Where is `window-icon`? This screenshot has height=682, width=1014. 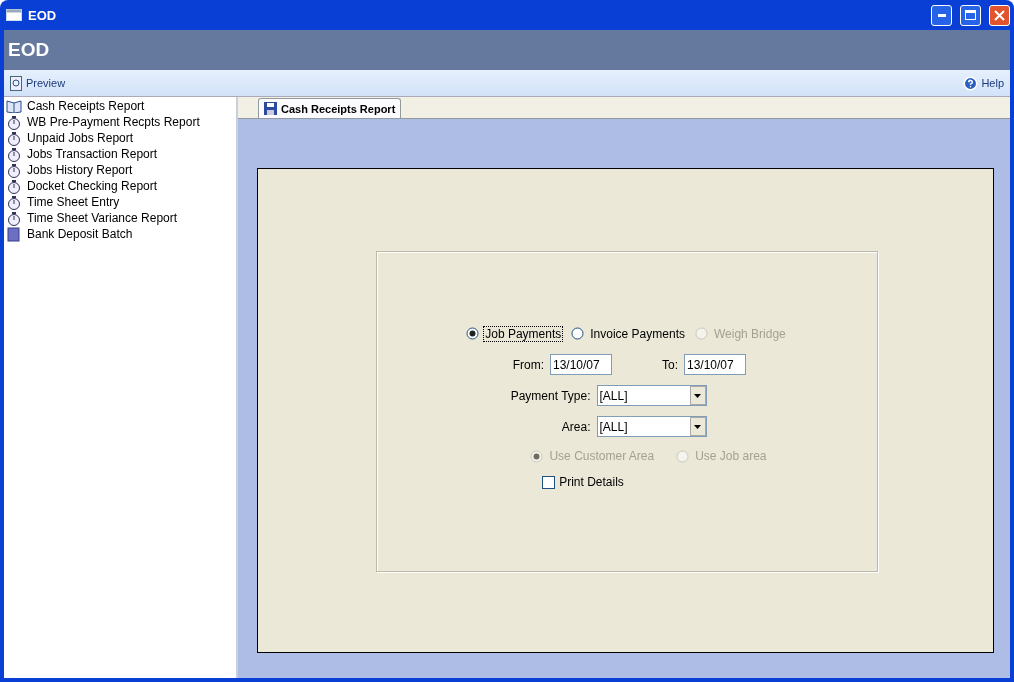
window-icon is located at coordinates (14, 15).